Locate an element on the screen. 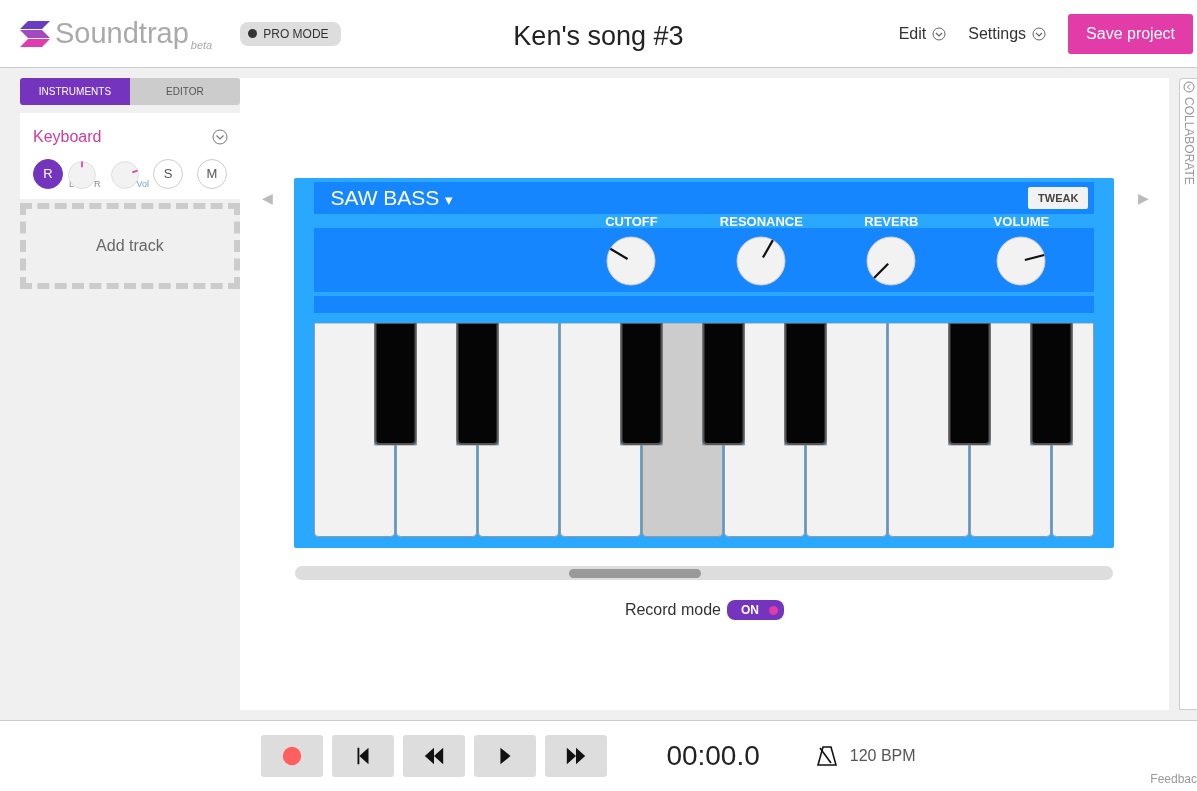 This screenshot has height=791, width=1197. menu-button: Settings is located at coordinates (1007, 33).